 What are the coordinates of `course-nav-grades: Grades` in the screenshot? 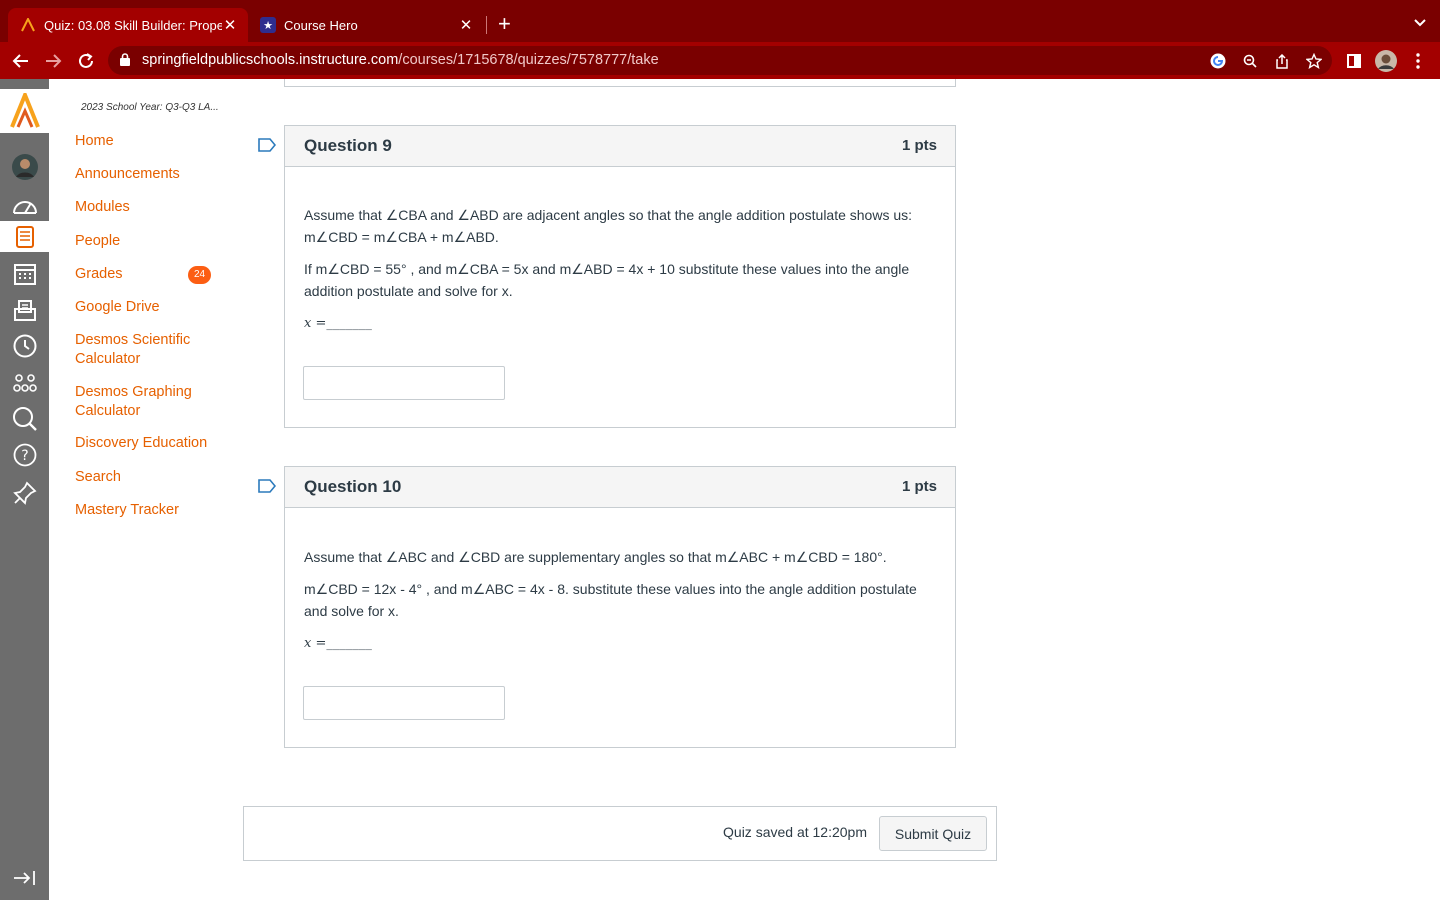 It's located at (99, 274).